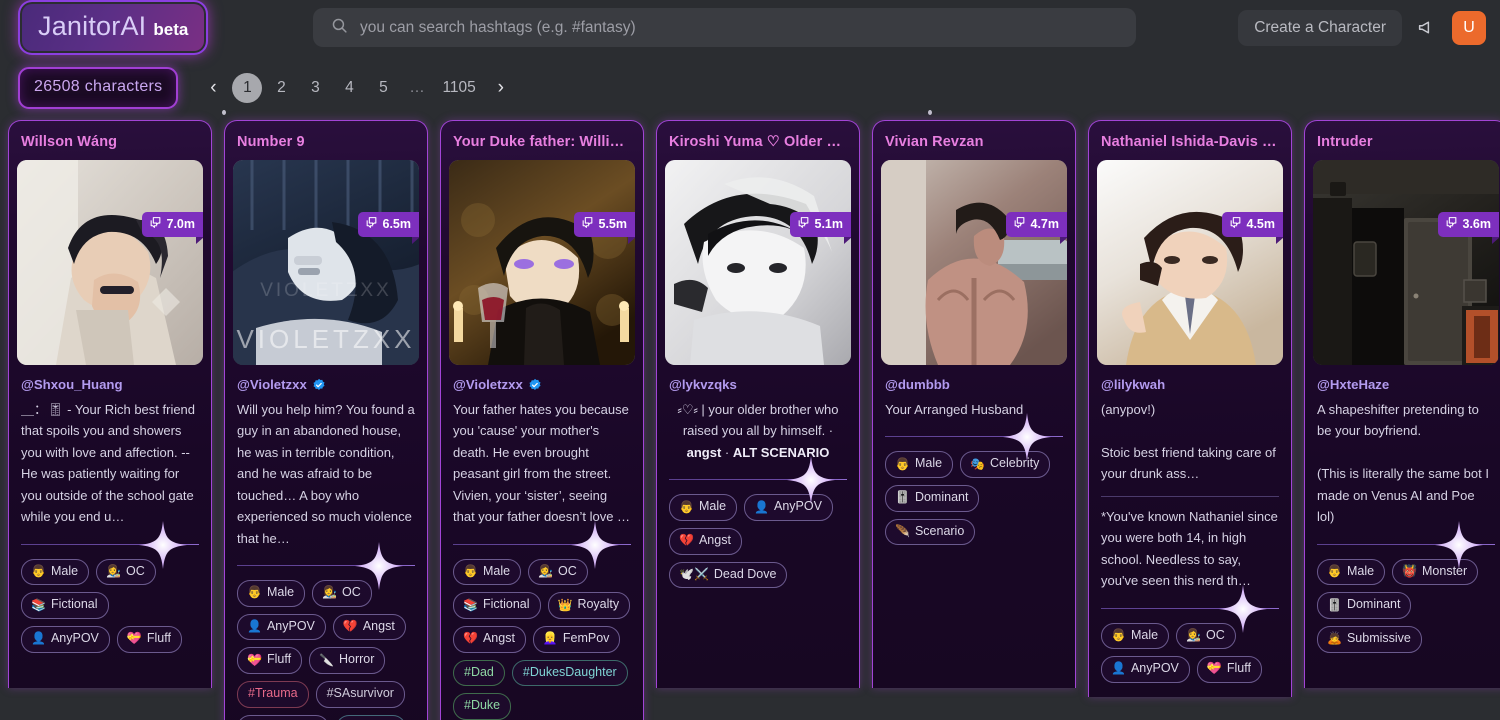  What do you see at coordinates (281, 88) in the screenshot?
I see `pager-page-2: 2` at bounding box center [281, 88].